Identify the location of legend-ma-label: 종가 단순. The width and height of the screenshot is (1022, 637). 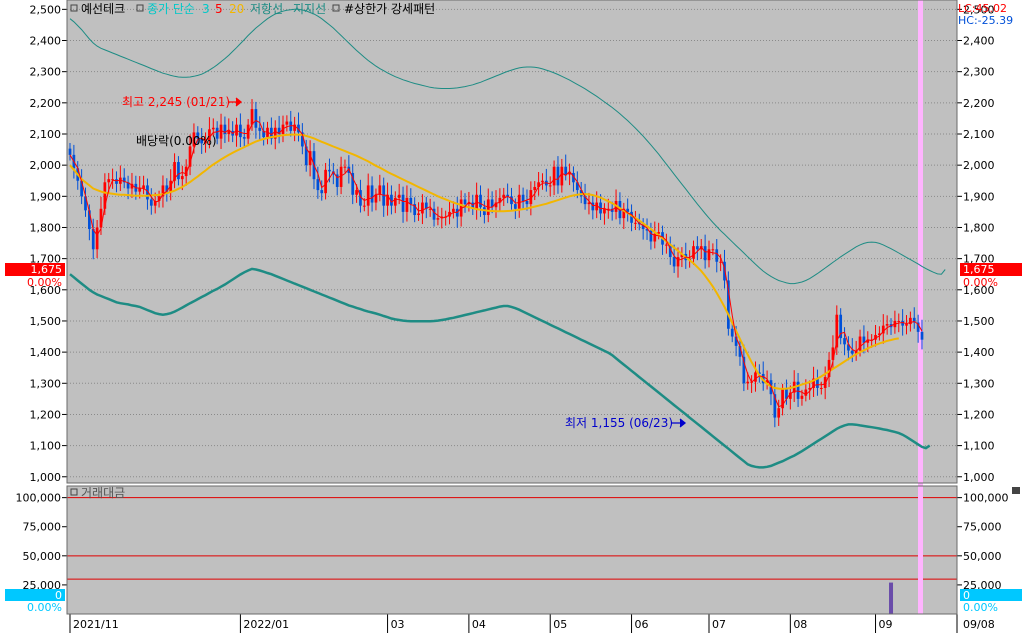
(171, 9).